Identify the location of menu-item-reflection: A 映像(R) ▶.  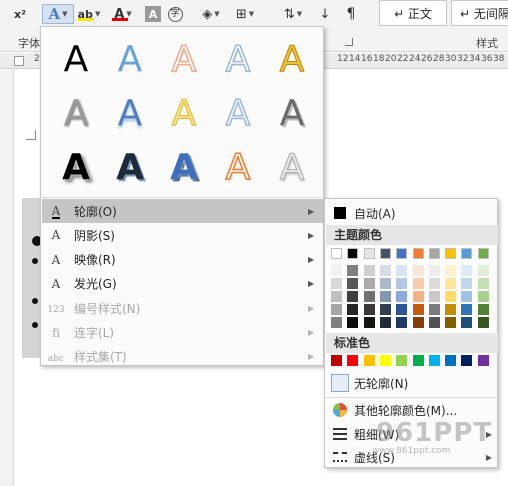
(183, 260).